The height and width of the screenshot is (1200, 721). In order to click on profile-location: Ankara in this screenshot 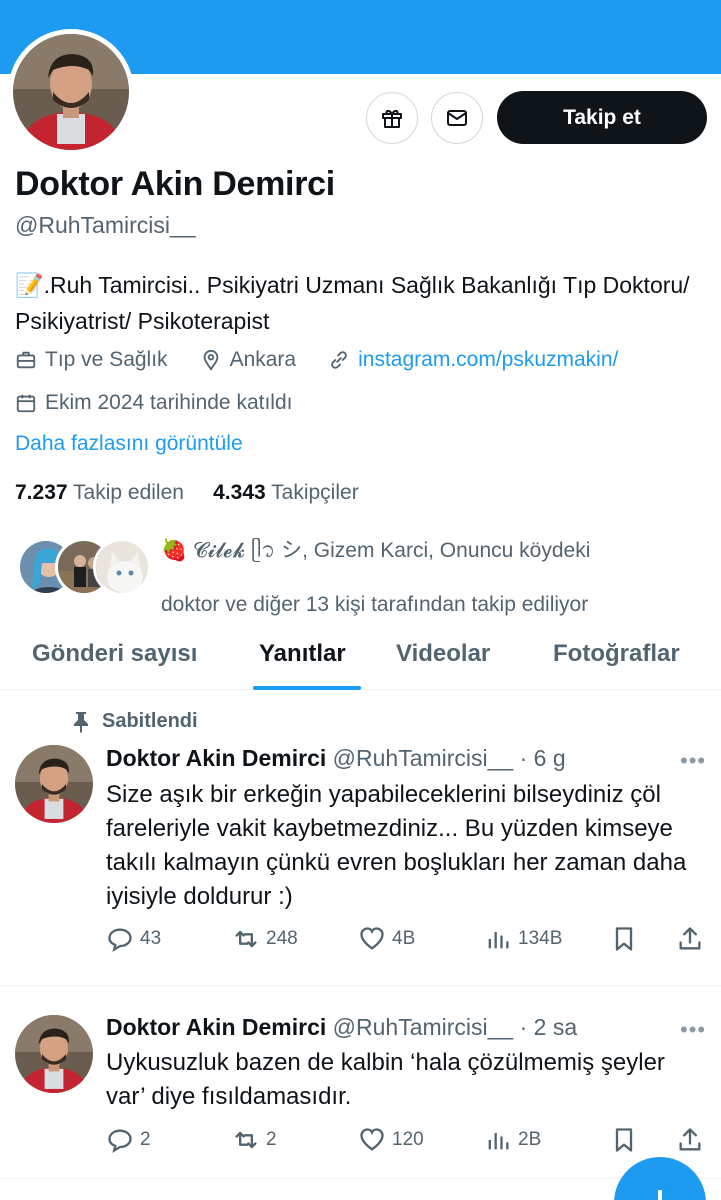, I will do `click(263, 359)`.